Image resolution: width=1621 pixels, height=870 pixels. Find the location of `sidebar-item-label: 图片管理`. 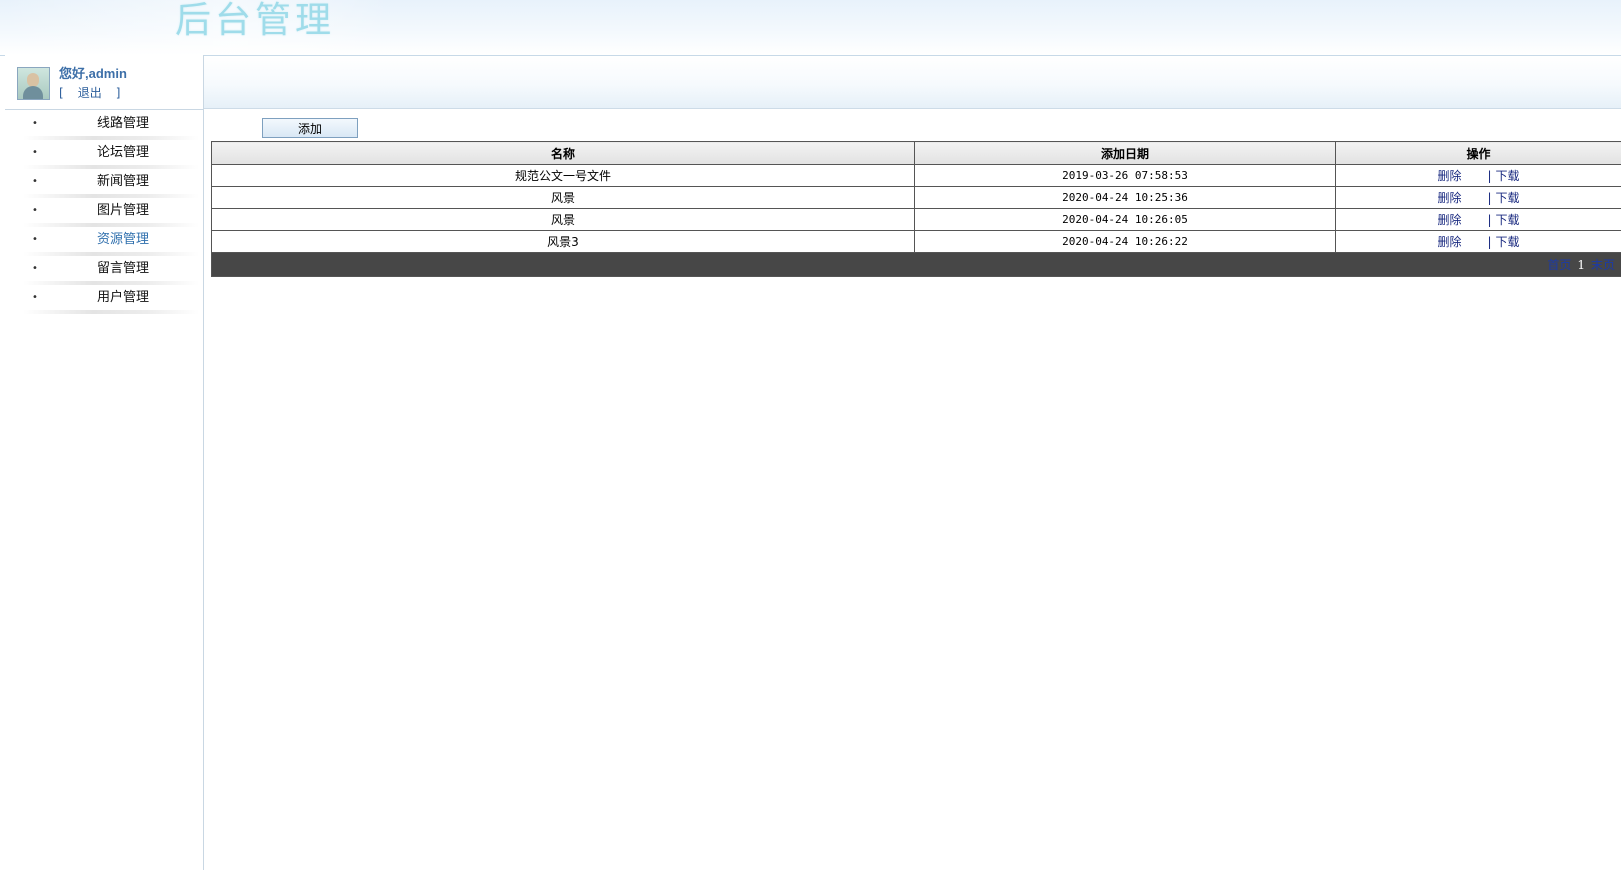

sidebar-item-label: 图片管理 is located at coordinates (123, 211).